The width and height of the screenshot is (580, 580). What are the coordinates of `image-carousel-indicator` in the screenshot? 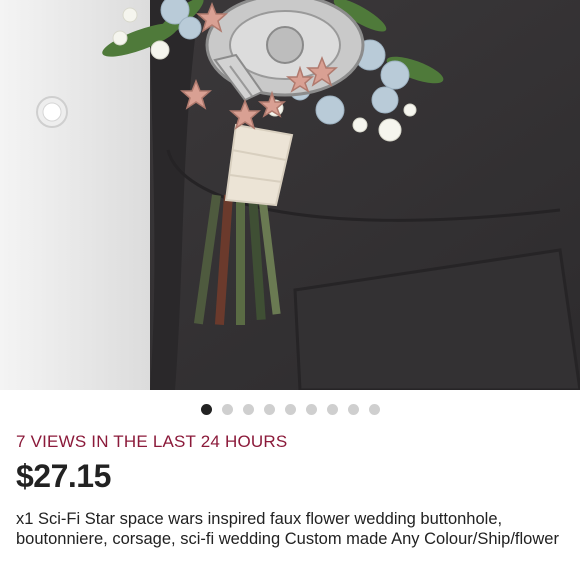 It's located at (290, 409).